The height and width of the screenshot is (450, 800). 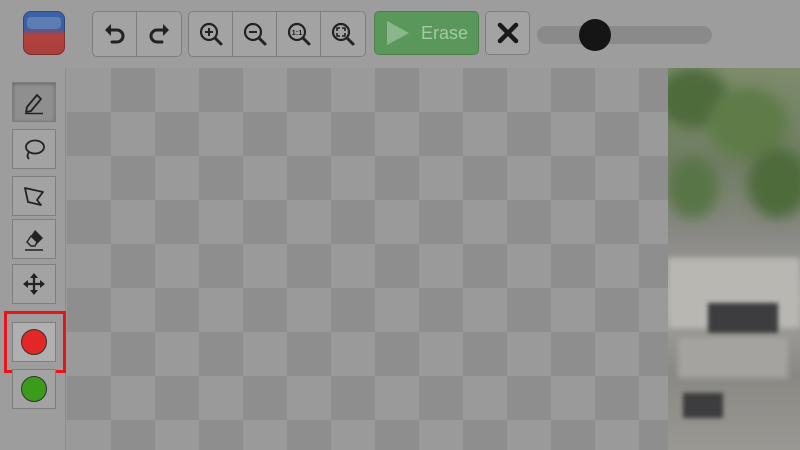 I want to click on redo-button, so click(x=159, y=34).